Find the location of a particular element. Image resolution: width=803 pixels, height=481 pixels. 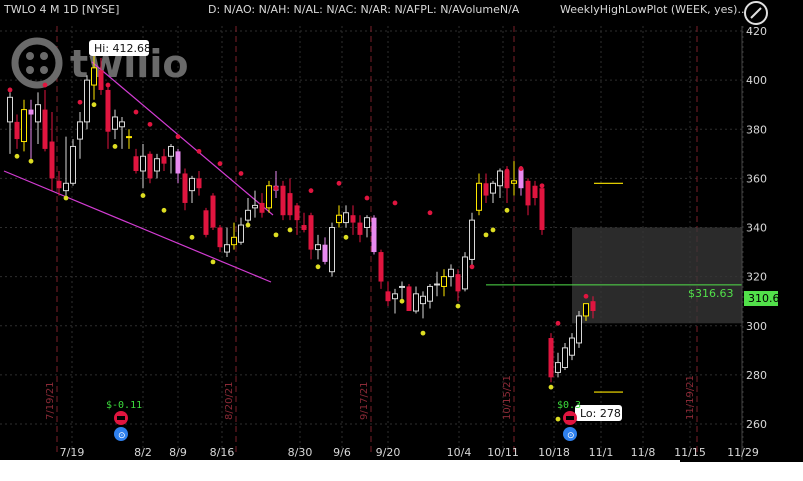

price-tick-label: 400 is located at coordinates (756, 80).